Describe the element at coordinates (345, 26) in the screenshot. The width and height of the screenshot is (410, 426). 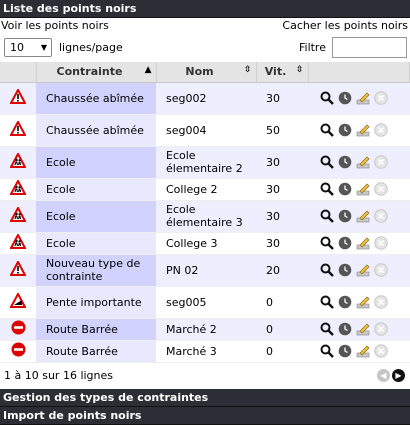
I see `hide-points-link: Cacher les points noirs` at that location.